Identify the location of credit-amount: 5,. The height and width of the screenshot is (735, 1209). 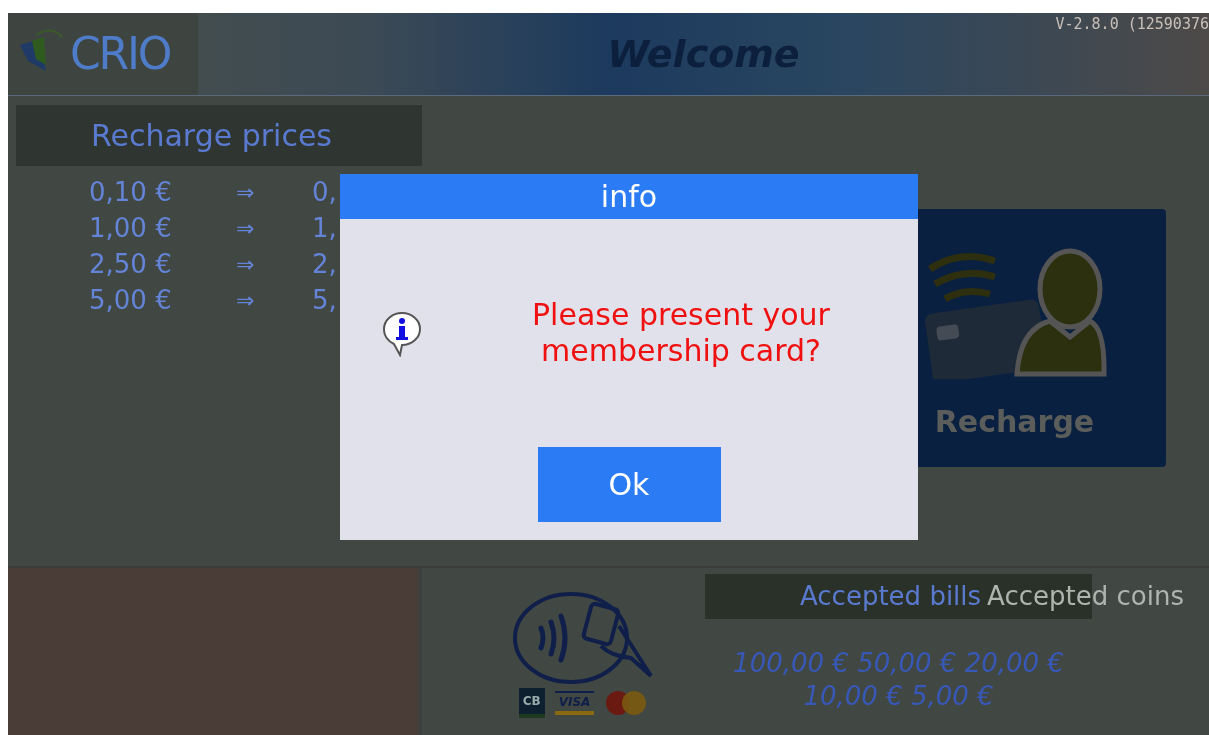
(324, 300).